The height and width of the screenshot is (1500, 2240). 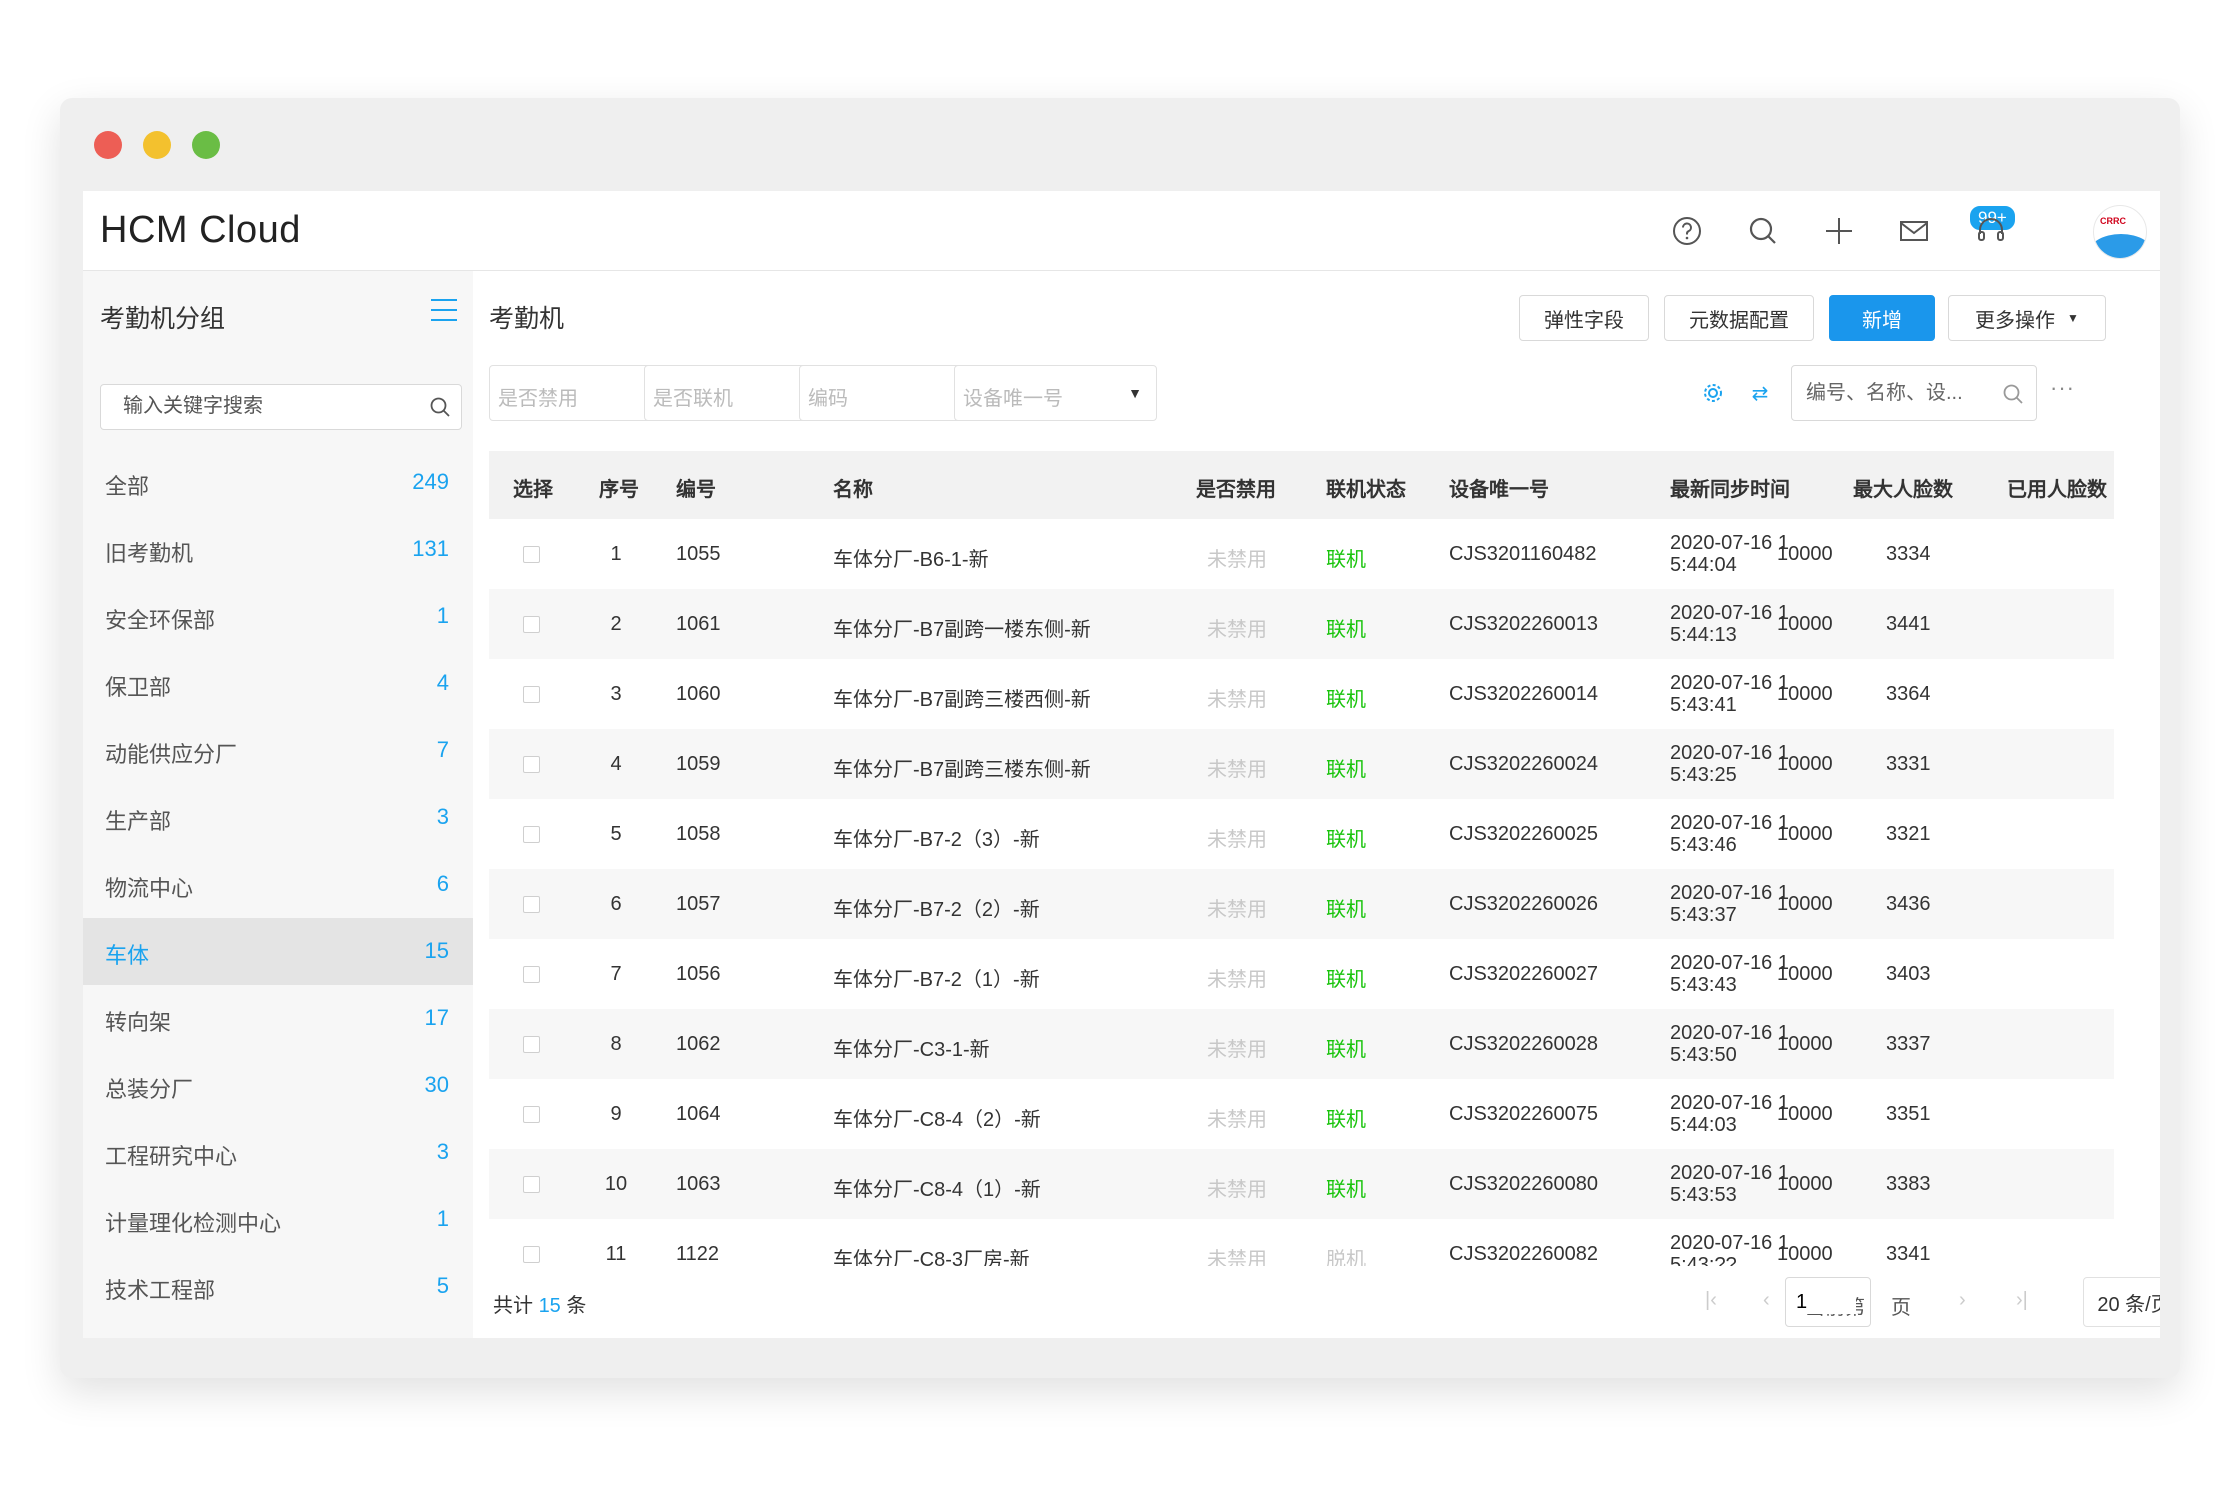 What do you see at coordinates (278, 1152) in the screenshot?
I see `sidebar-group-item: 工程研究中心 3` at bounding box center [278, 1152].